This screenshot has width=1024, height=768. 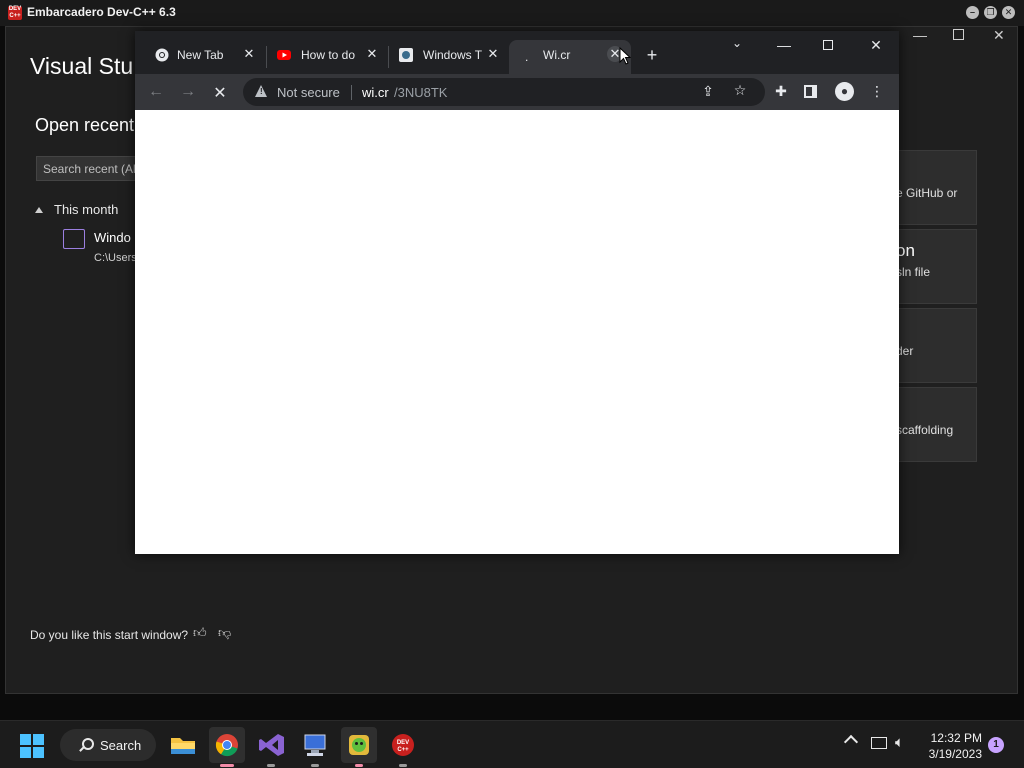 What do you see at coordinates (200, 55) in the screenshot?
I see `tab-label: New Tab` at bounding box center [200, 55].